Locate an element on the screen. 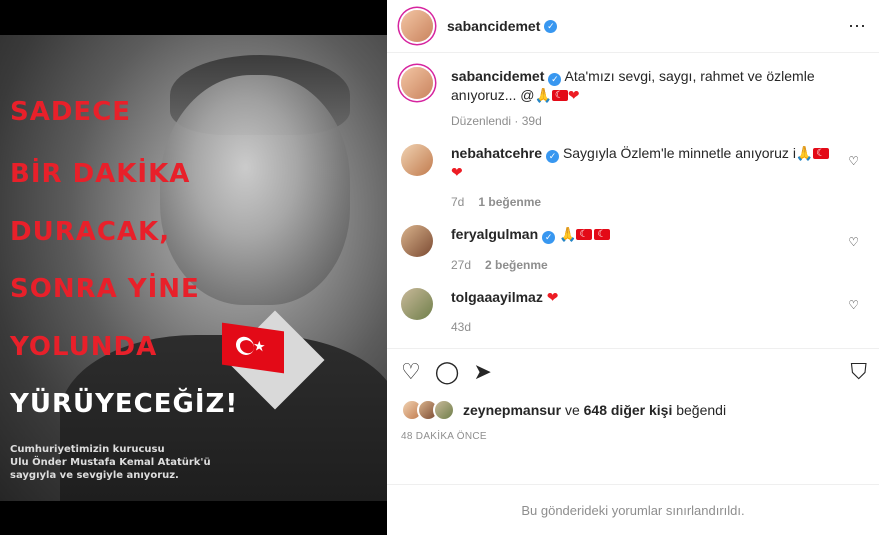  poster-line-3: DURACAK, is located at coordinates (90, 232).